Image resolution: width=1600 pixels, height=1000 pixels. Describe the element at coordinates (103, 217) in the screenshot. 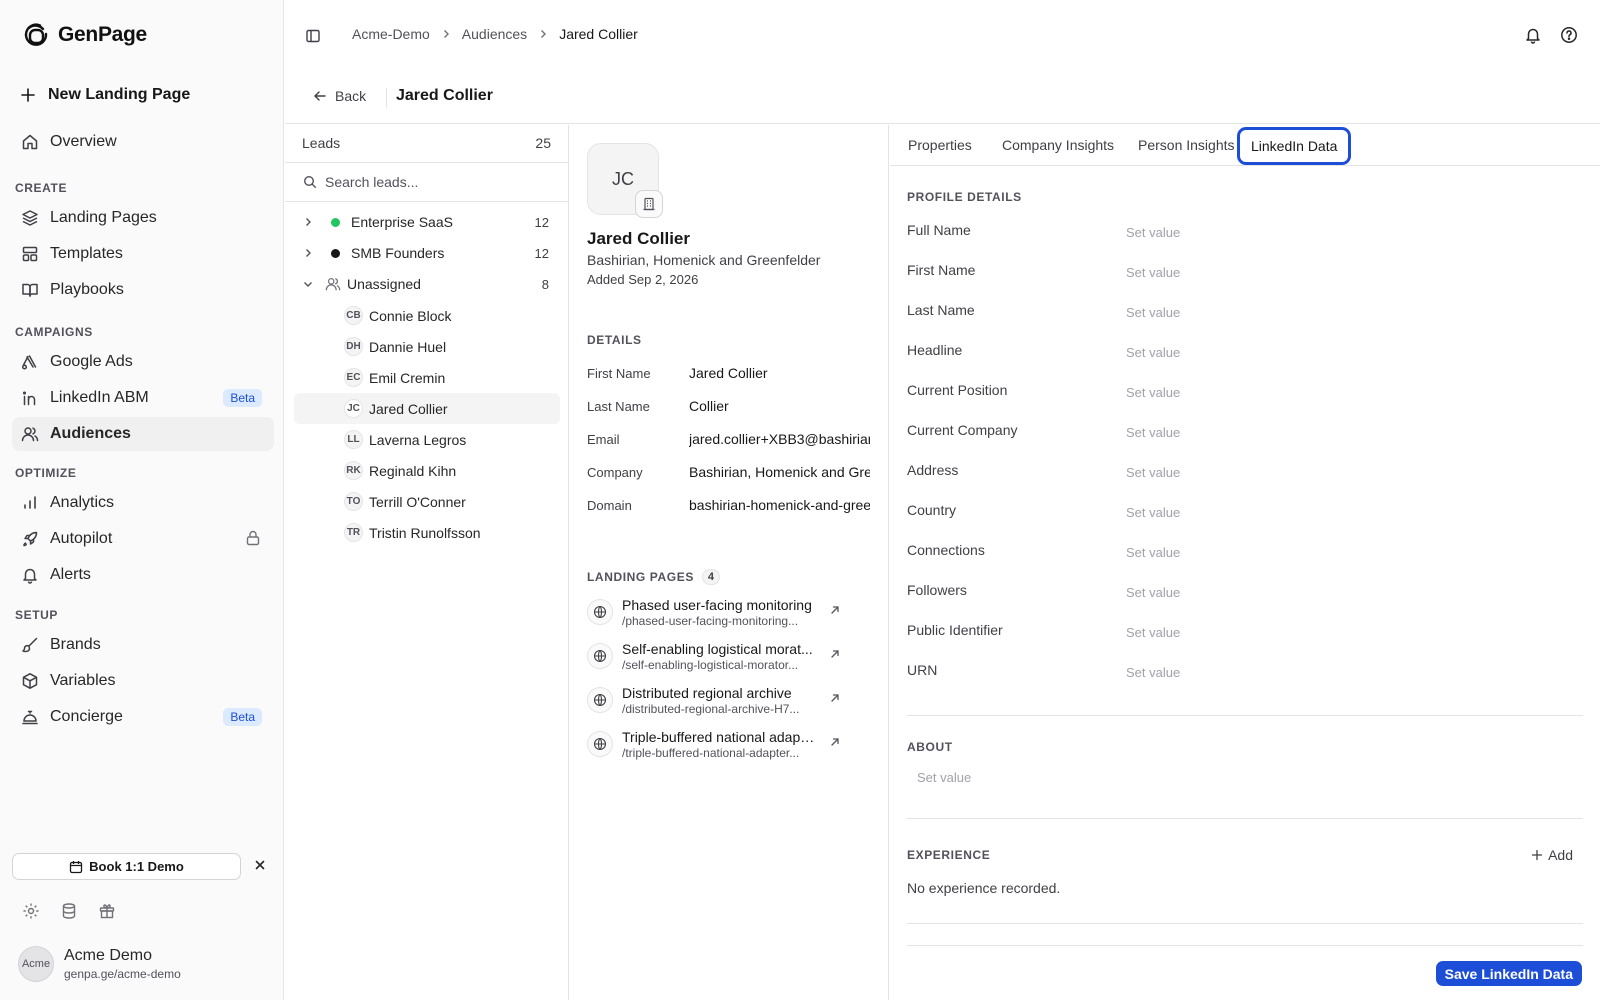

I see `sidebar-item-label: Landing Pages` at that location.